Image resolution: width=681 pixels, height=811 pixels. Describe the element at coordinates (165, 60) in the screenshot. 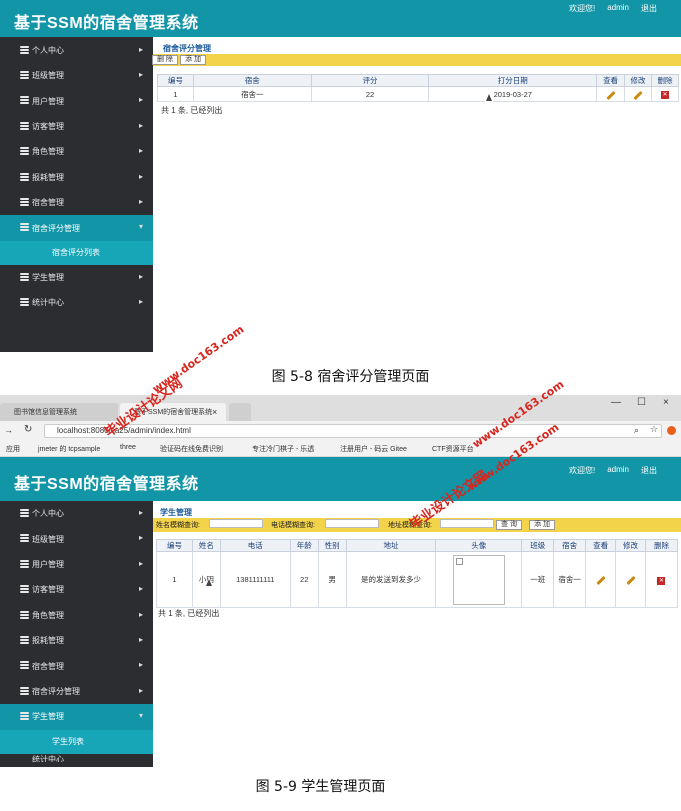

I see `delete-button: 删 除` at that location.